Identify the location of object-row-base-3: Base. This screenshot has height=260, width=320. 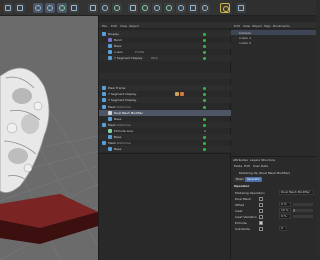
(165, 149).